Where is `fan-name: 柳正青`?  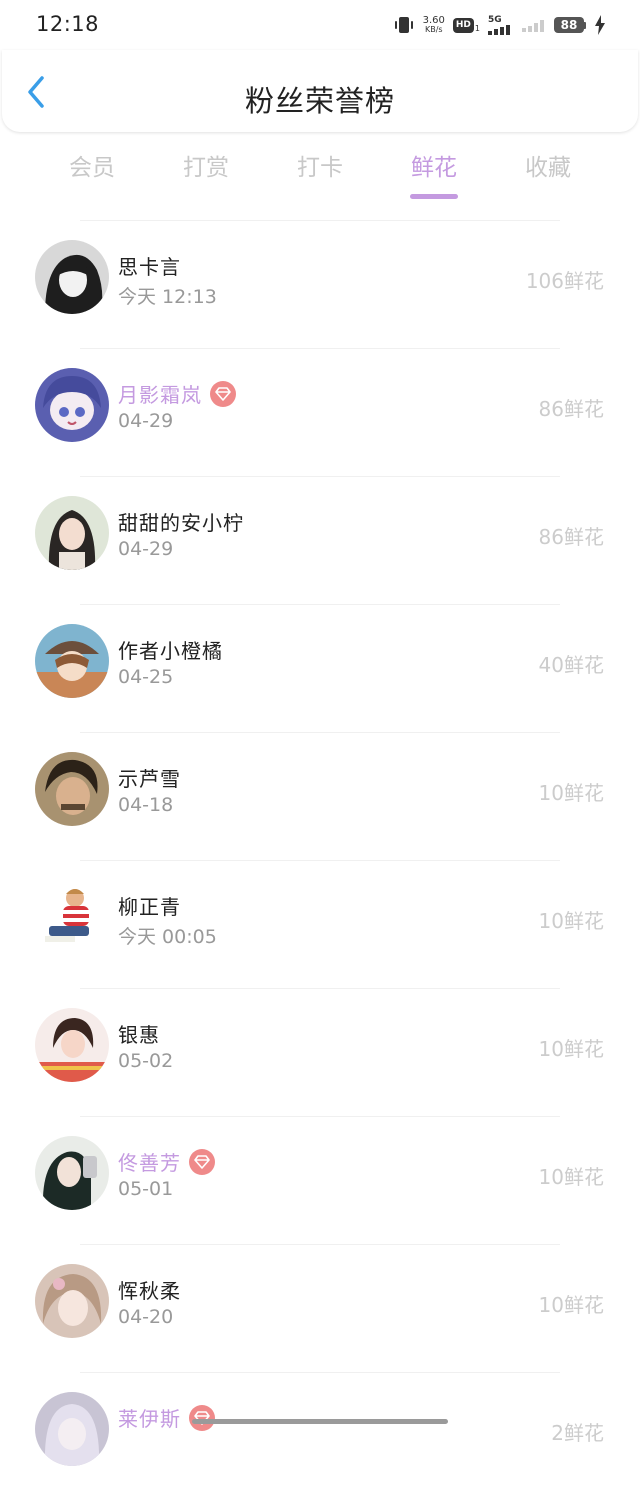 fan-name: 柳正青 is located at coordinates (149, 907).